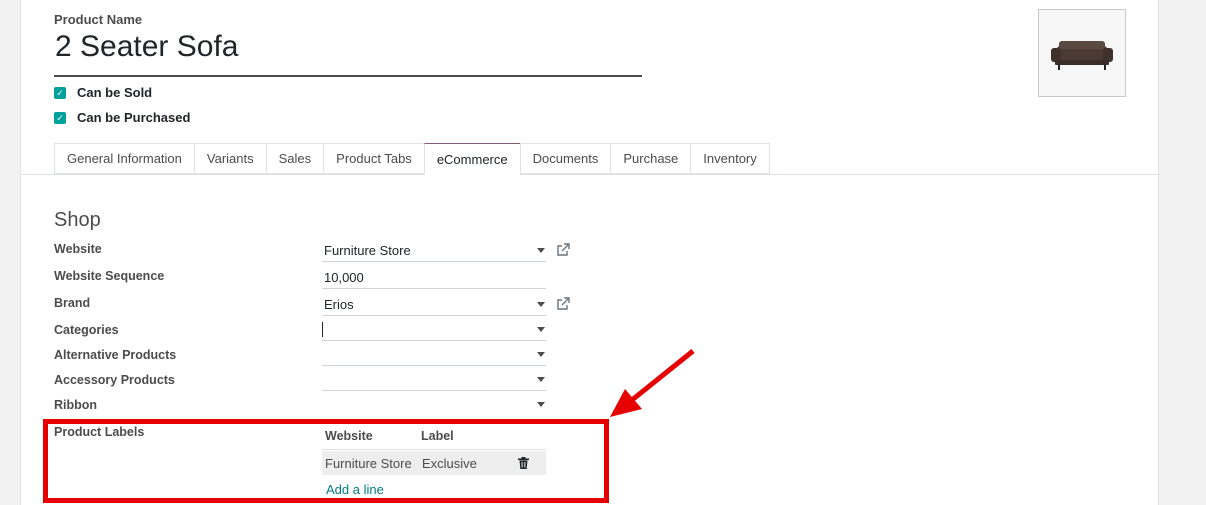 Image resolution: width=1206 pixels, height=505 pixels. I want to click on website-select: Furniture Store, so click(434, 251).